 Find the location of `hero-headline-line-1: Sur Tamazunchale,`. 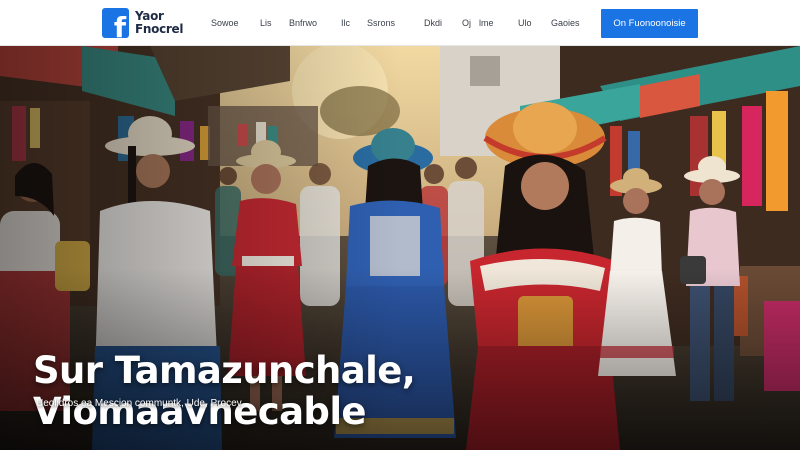

hero-headline-line-1: Sur Tamazunchale, is located at coordinates (224, 370).